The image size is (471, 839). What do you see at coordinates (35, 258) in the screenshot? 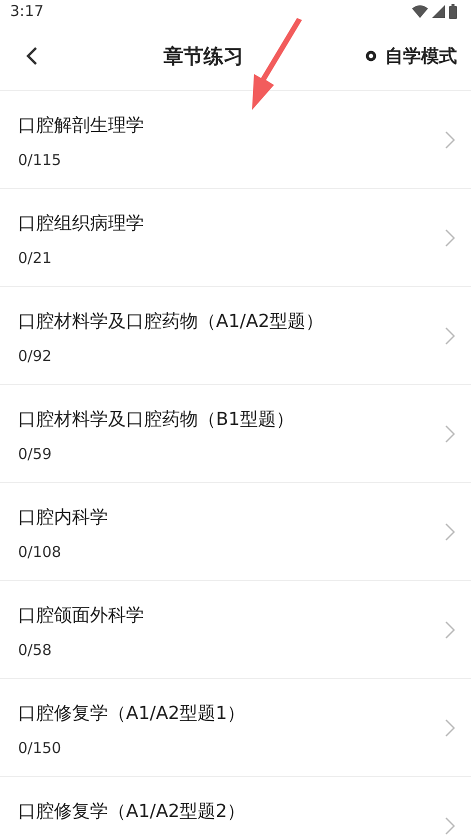
I see `progress-count: 0/21` at bounding box center [35, 258].